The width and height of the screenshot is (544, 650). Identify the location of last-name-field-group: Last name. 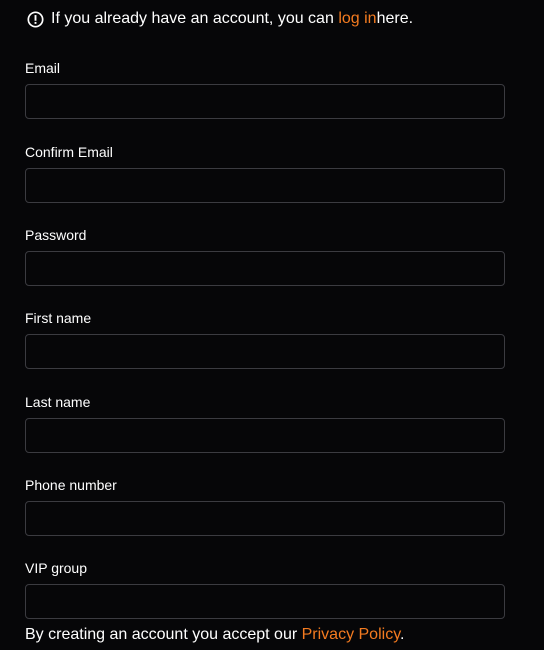
(265, 423).